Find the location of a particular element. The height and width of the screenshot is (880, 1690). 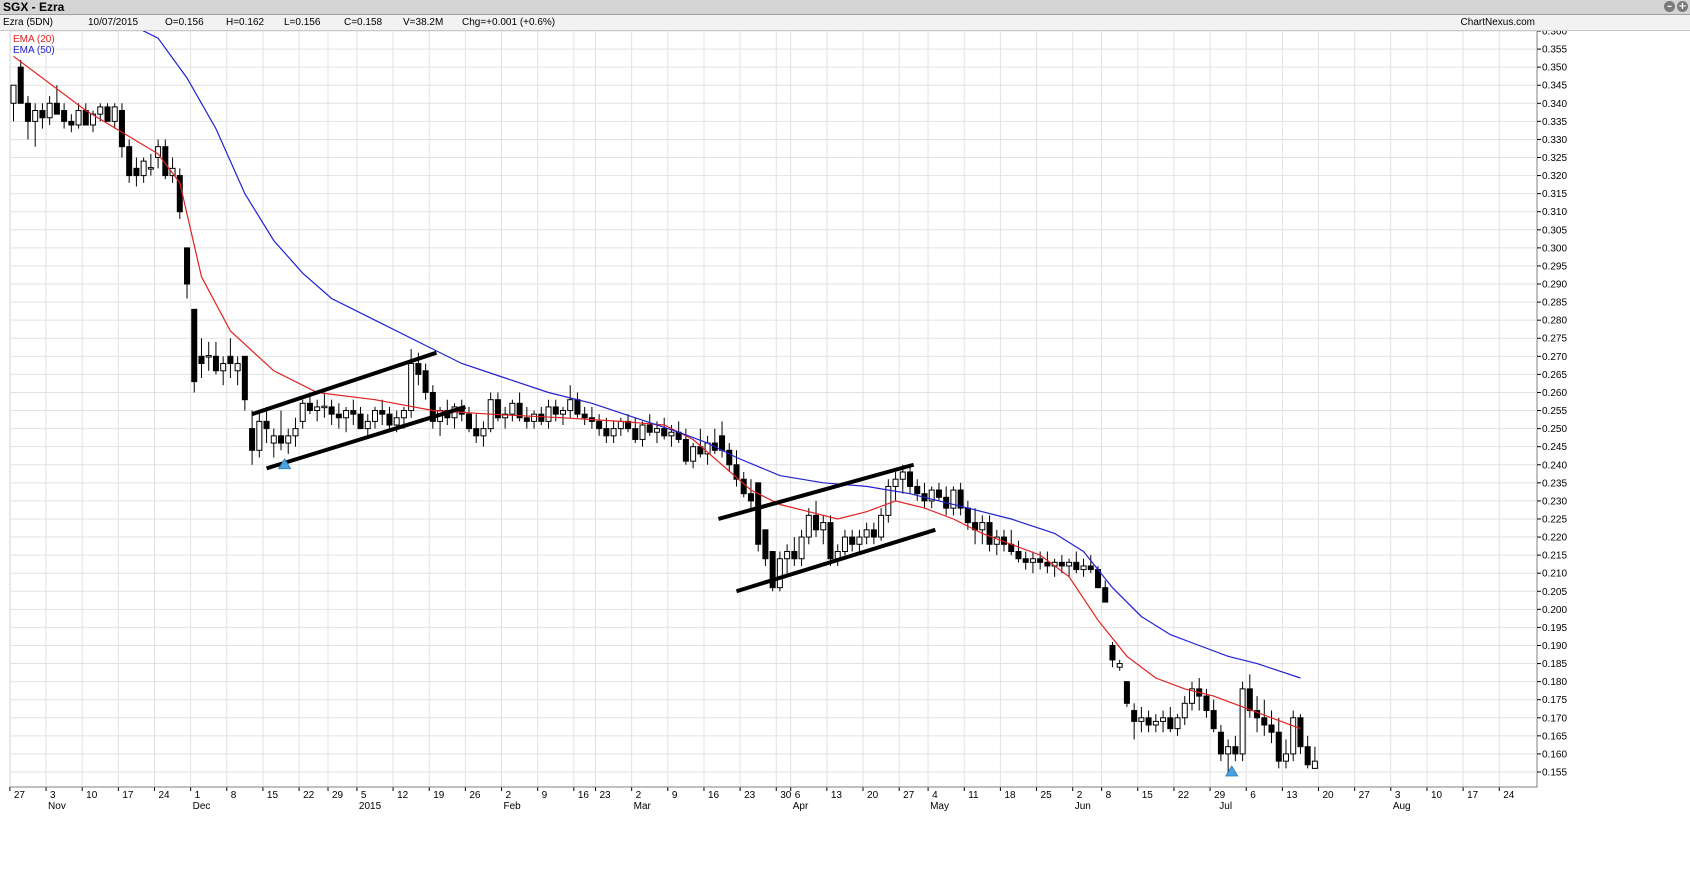

y-tick-label: 0.305 is located at coordinates (1554, 230).